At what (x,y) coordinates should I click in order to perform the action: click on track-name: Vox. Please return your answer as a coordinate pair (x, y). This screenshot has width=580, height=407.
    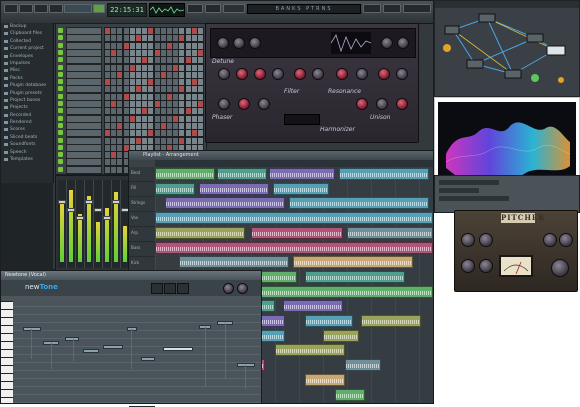
    Looking at the image, I should click on (142, 219).